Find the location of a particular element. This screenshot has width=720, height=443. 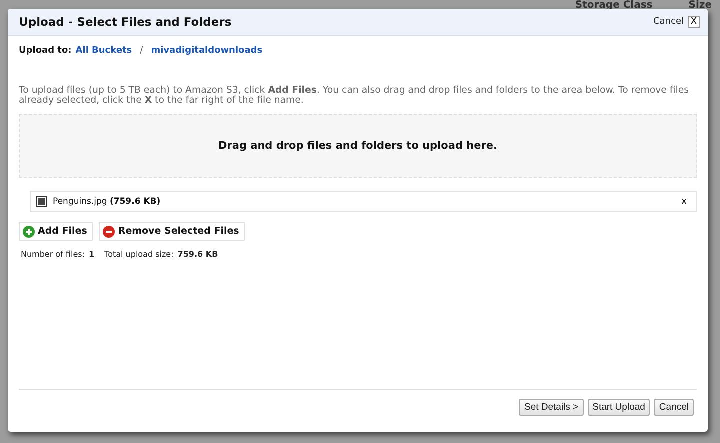

dialog-title: Upload - Select Files and Folders is located at coordinates (126, 22).